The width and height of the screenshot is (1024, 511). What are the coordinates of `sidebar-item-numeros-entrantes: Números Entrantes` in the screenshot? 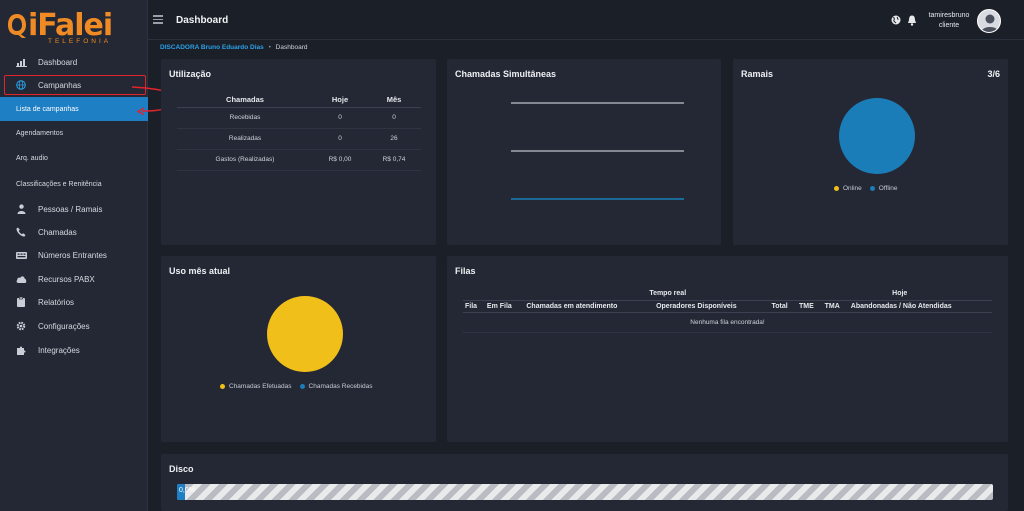 It's located at (74, 255).